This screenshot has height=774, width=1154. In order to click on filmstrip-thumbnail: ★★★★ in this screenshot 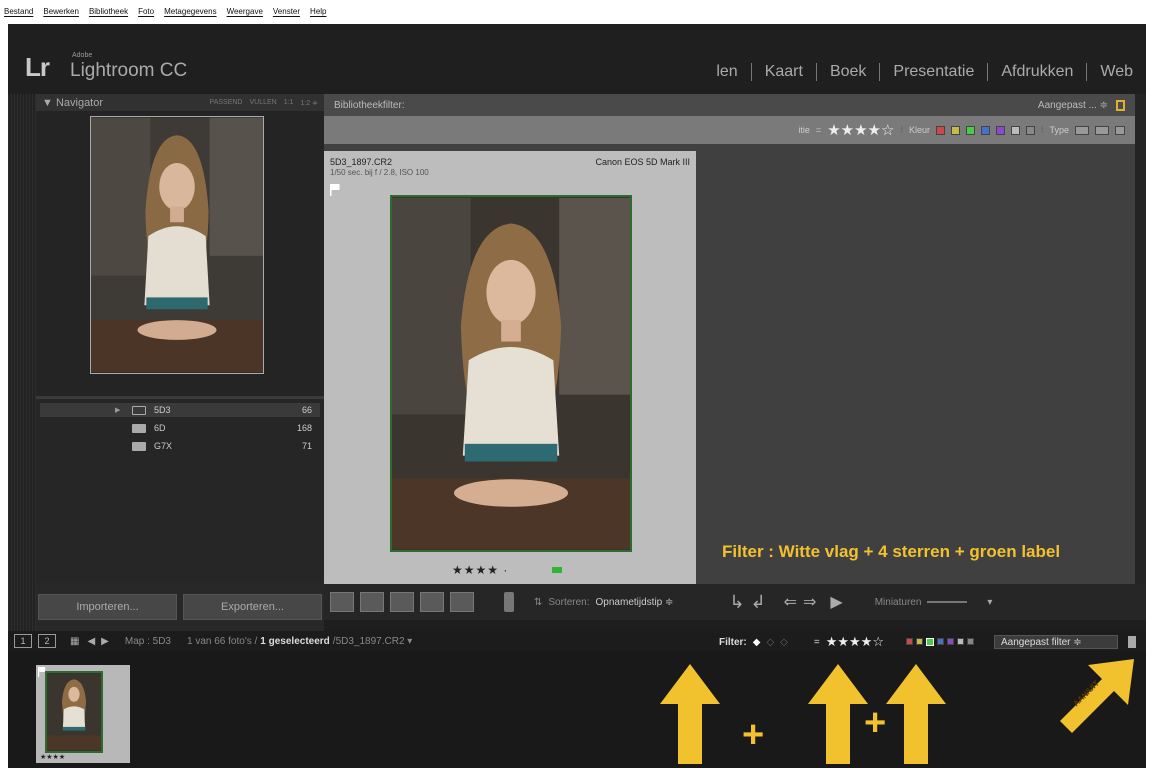, I will do `click(83, 714)`.